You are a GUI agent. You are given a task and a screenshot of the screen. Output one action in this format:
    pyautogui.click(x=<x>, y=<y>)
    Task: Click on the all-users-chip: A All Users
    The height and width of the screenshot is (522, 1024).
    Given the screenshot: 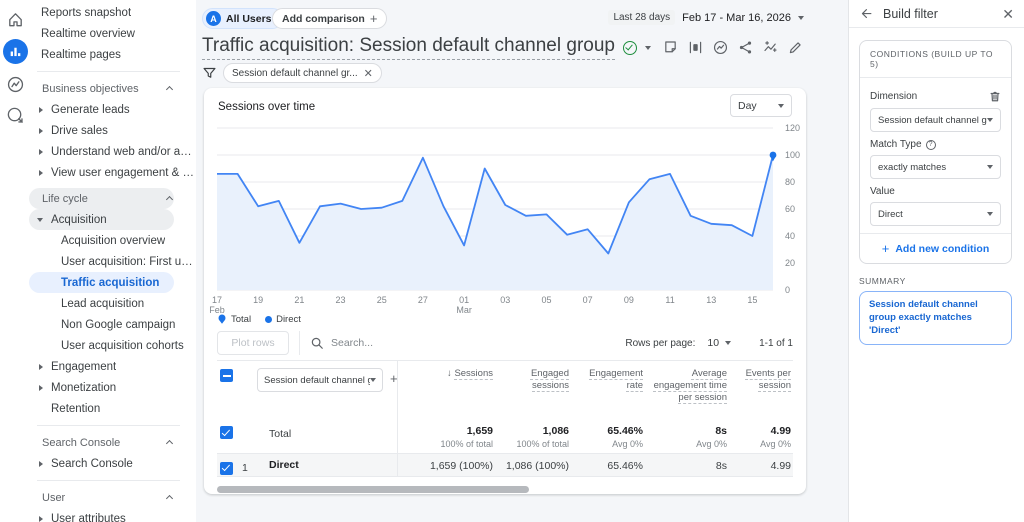 What is the action you would take?
    pyautogui.click(x=242, y=18)
    